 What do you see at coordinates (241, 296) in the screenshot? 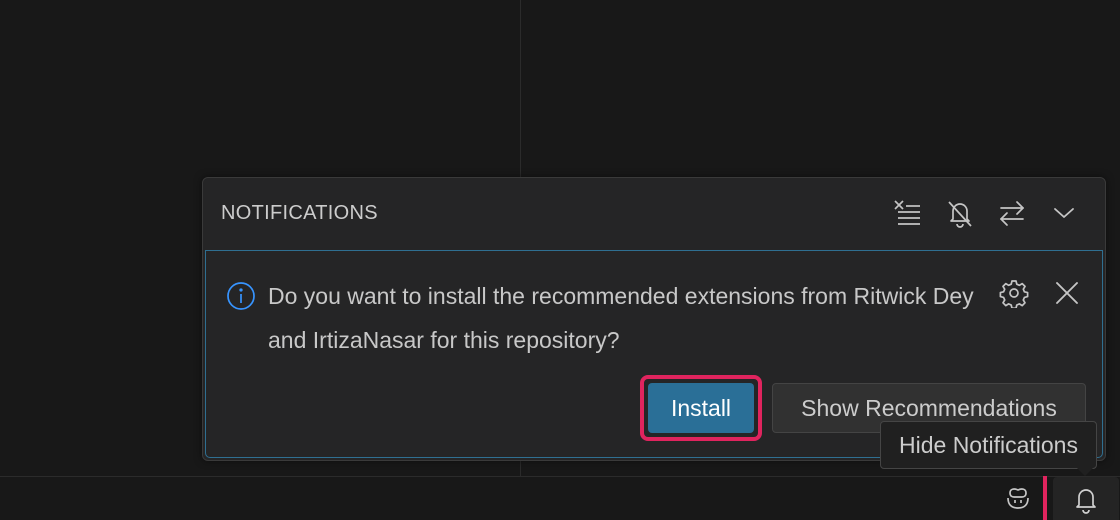
I see `info-icon` at bounding box center [241, 296].